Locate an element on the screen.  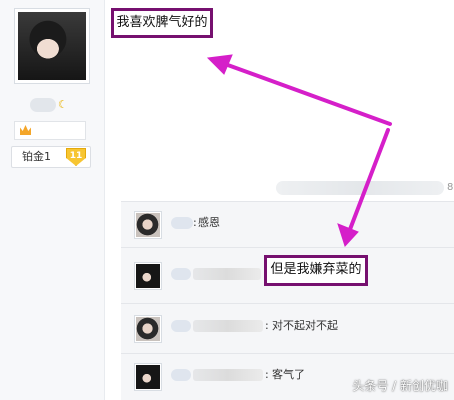
reply-content-highlight: 但是我嫌弃菜的 is located at coordinates (316, 270).